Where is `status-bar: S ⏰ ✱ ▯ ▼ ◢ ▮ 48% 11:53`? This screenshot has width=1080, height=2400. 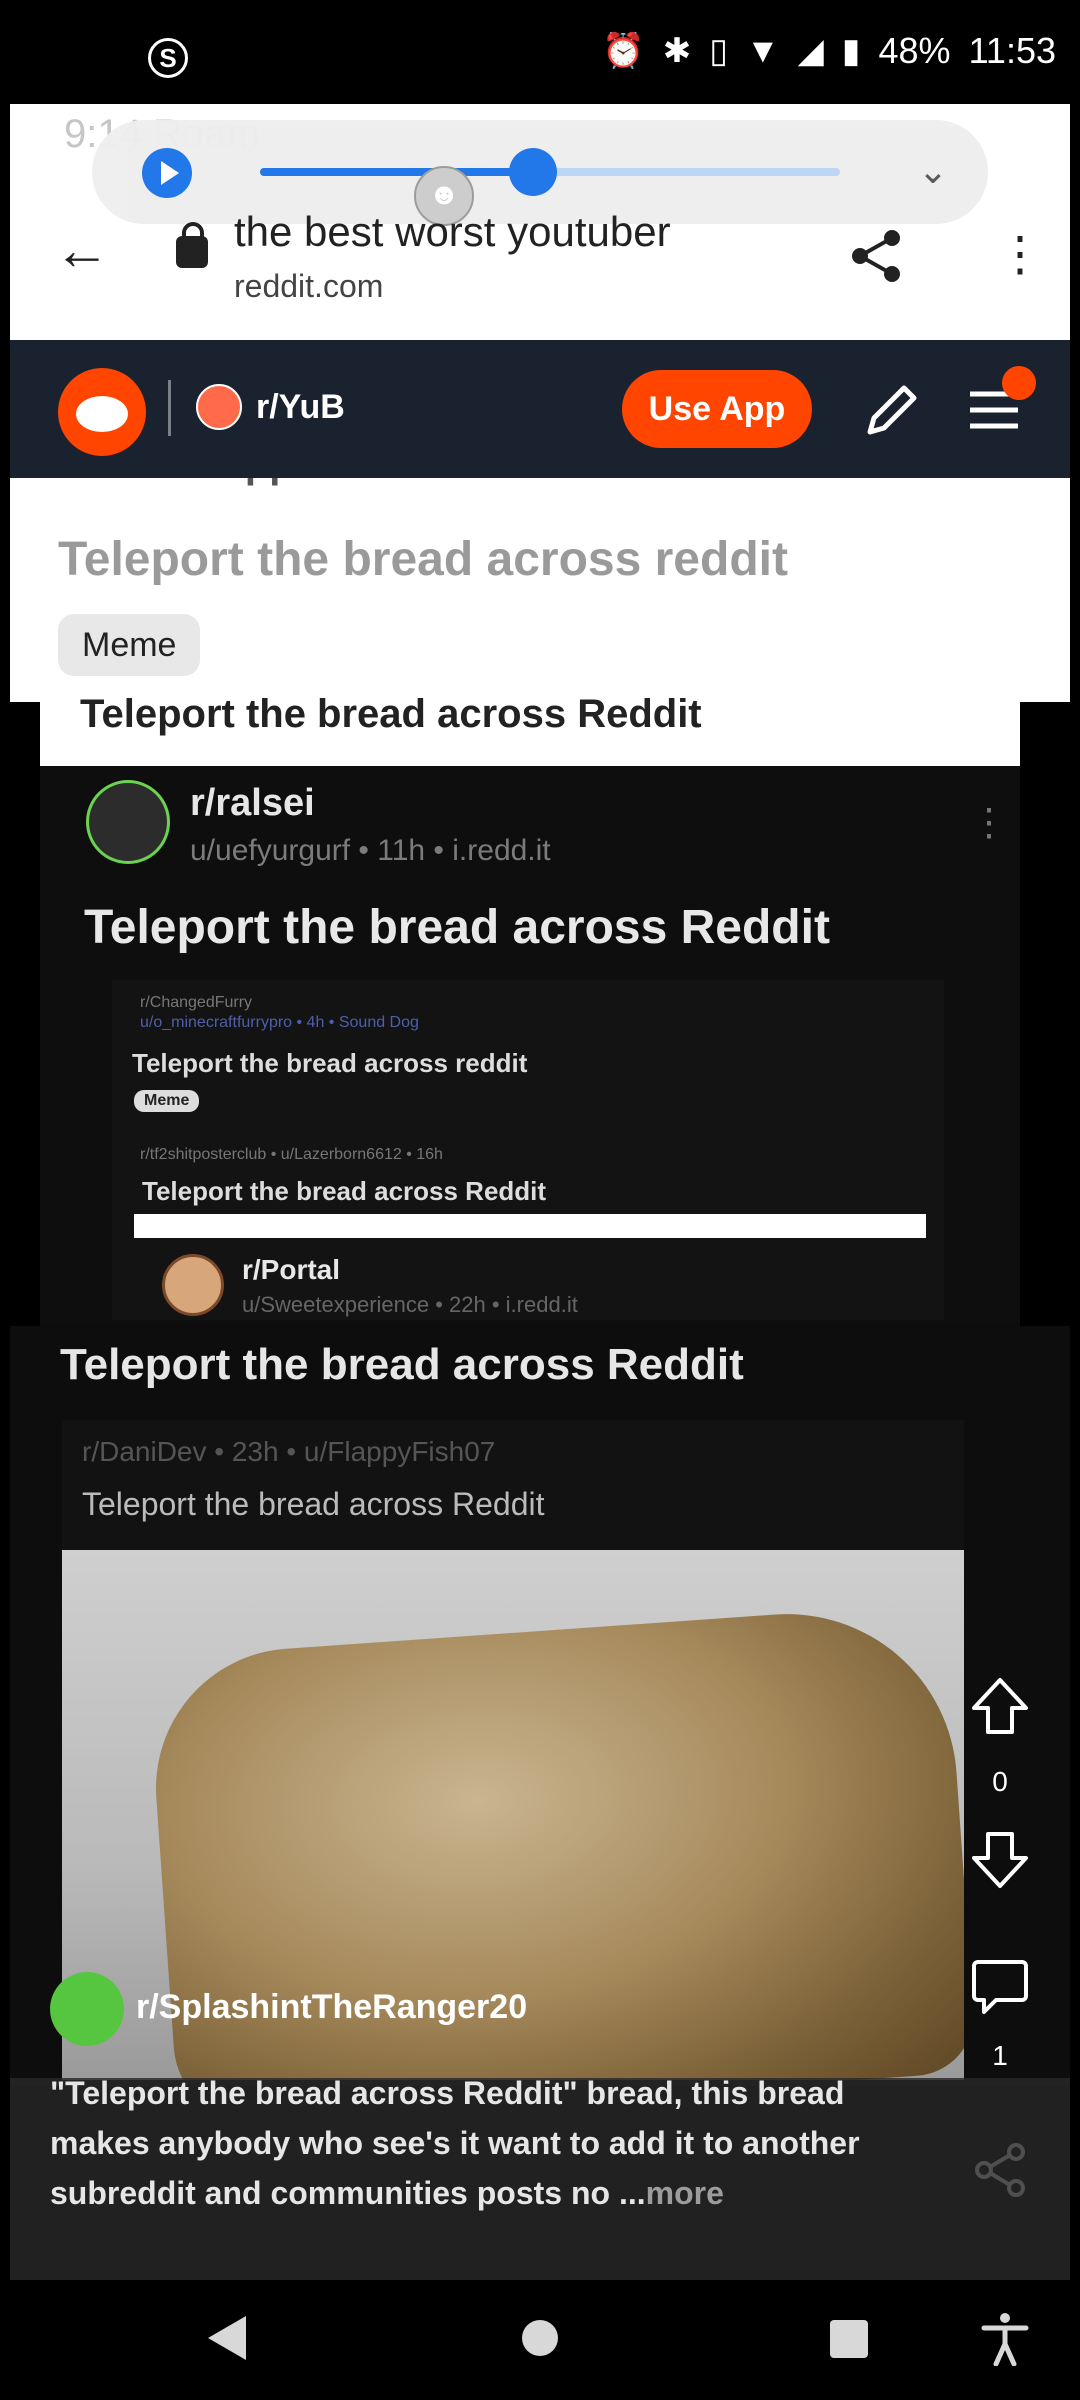 status-bar: S ⏰ ✱ ▯ ▼ ◢ ▮ 48% 11:53 is located at coordinates (540, 52).